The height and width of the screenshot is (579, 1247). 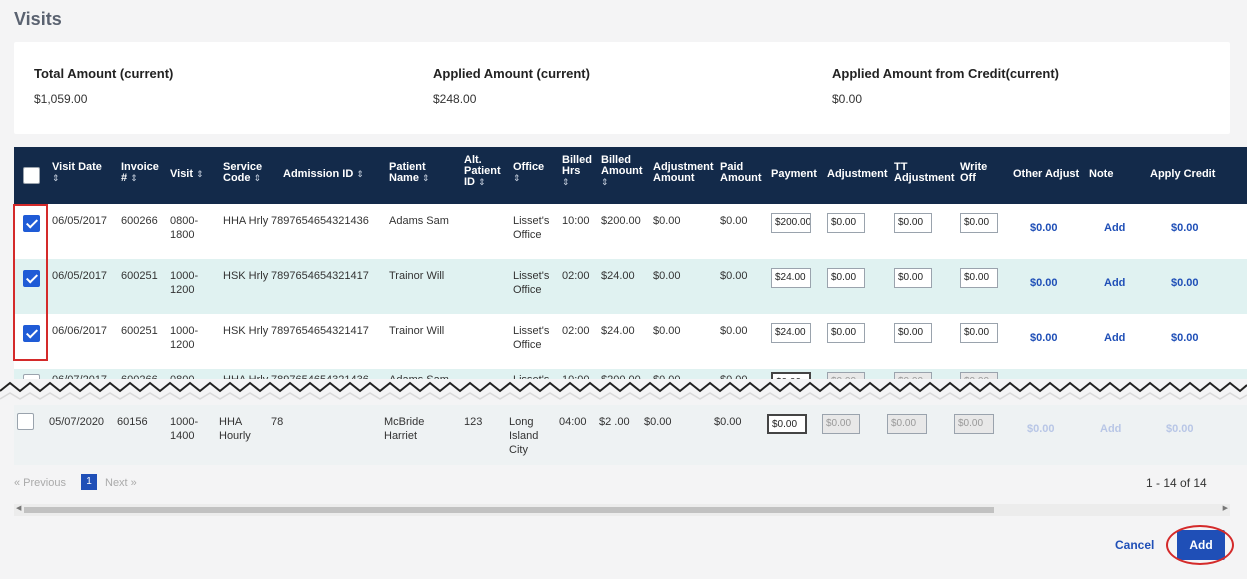 I want to click on row-checkbox, so click(x=25, y=421).